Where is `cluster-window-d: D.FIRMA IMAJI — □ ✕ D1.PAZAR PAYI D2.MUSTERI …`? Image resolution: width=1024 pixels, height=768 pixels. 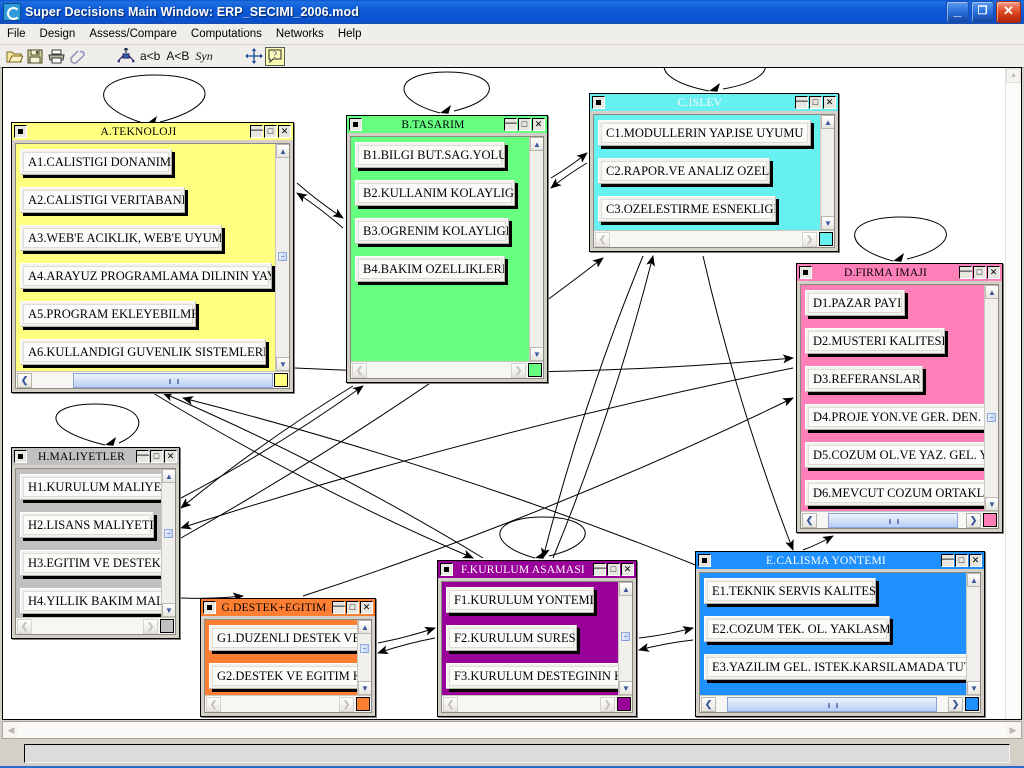
cluster-window-d: D.FIRMA IMAJI — □ ✕ D1.PAZAR PAYI D2.MUSTERI … is located at coordinates (899, 398).